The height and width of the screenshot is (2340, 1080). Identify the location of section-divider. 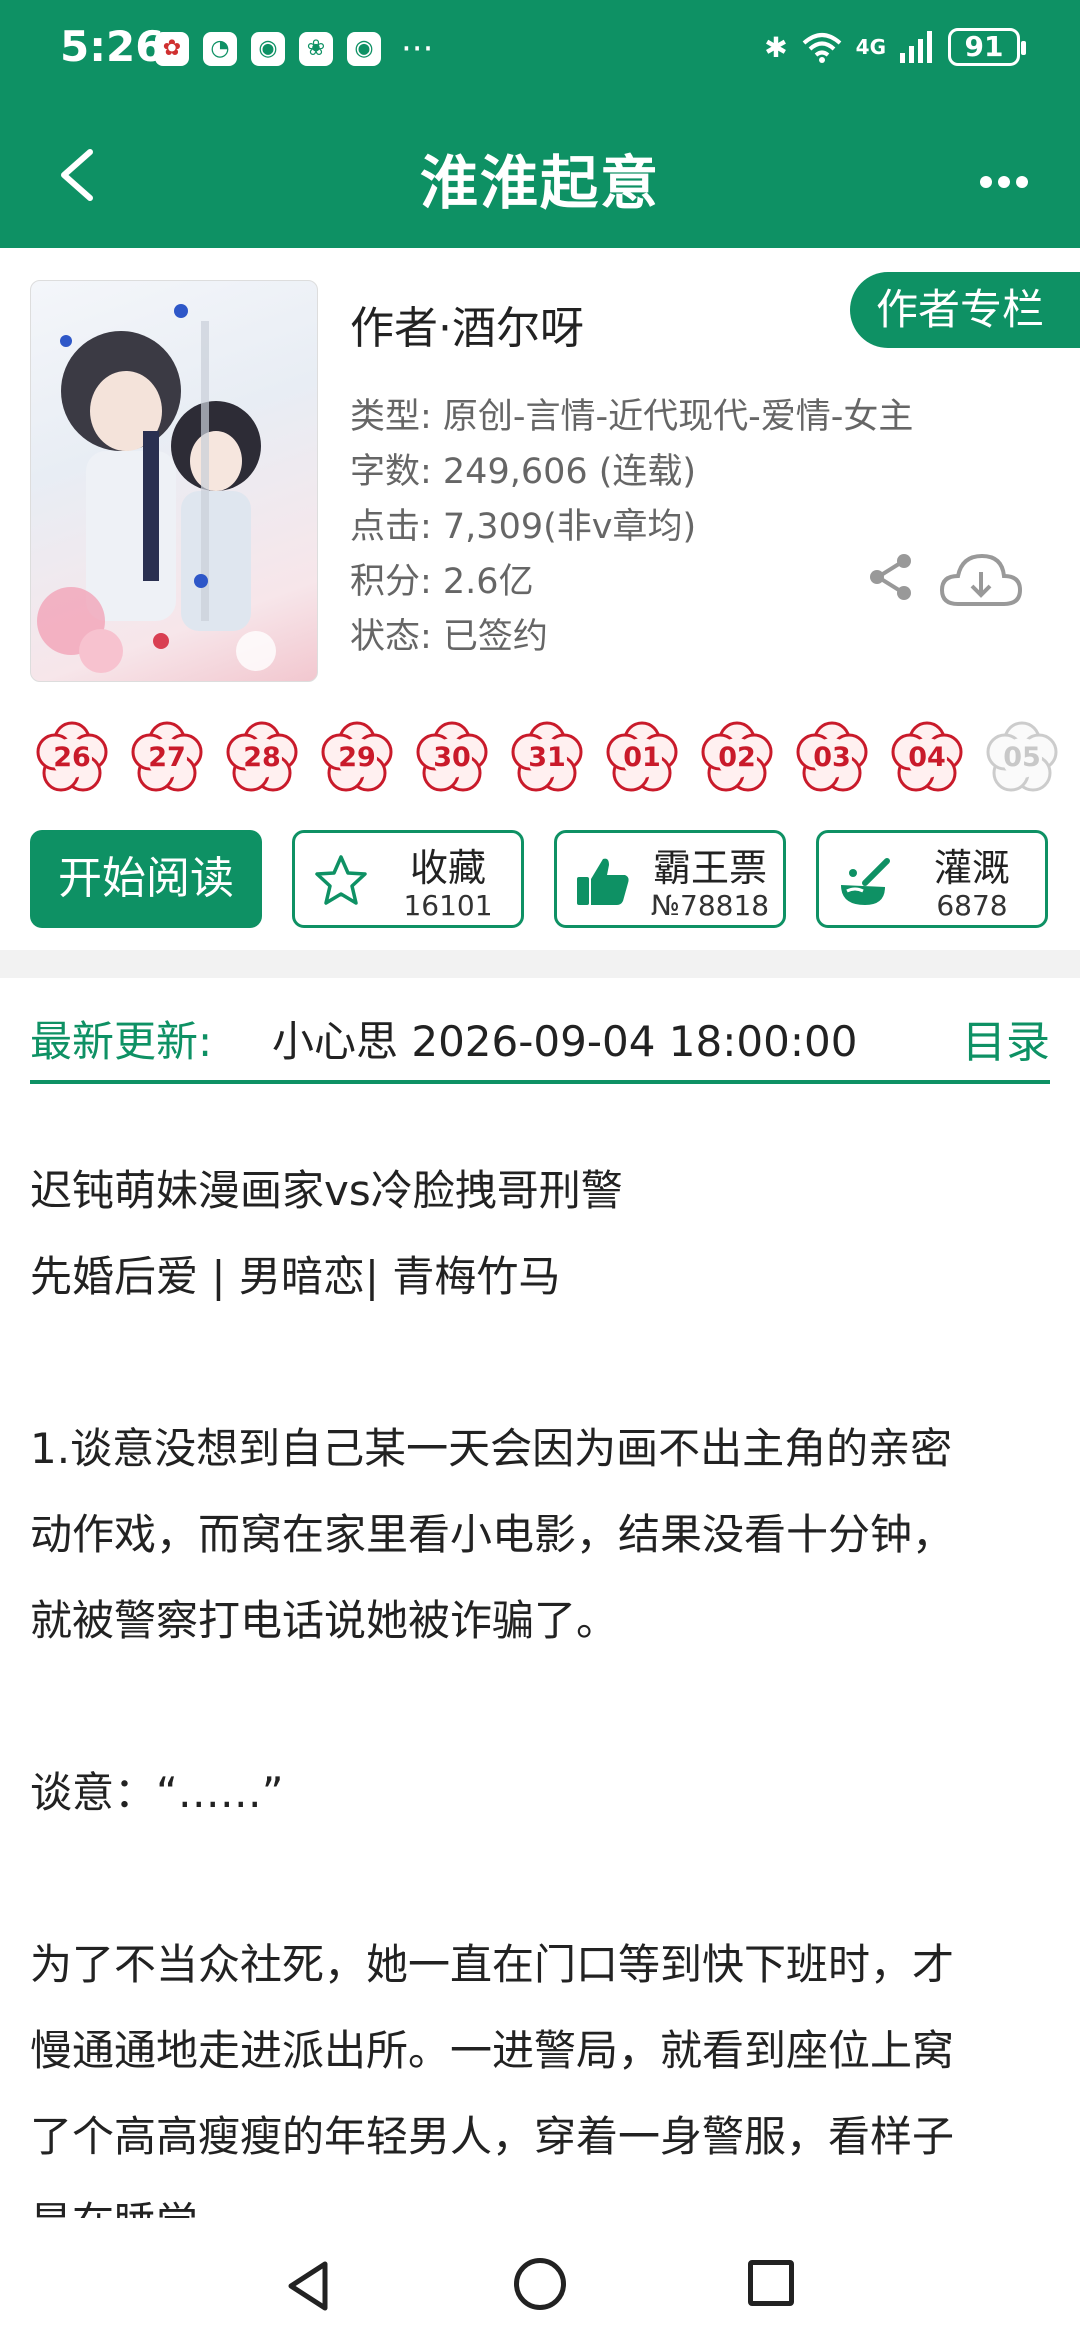
(540, 964).